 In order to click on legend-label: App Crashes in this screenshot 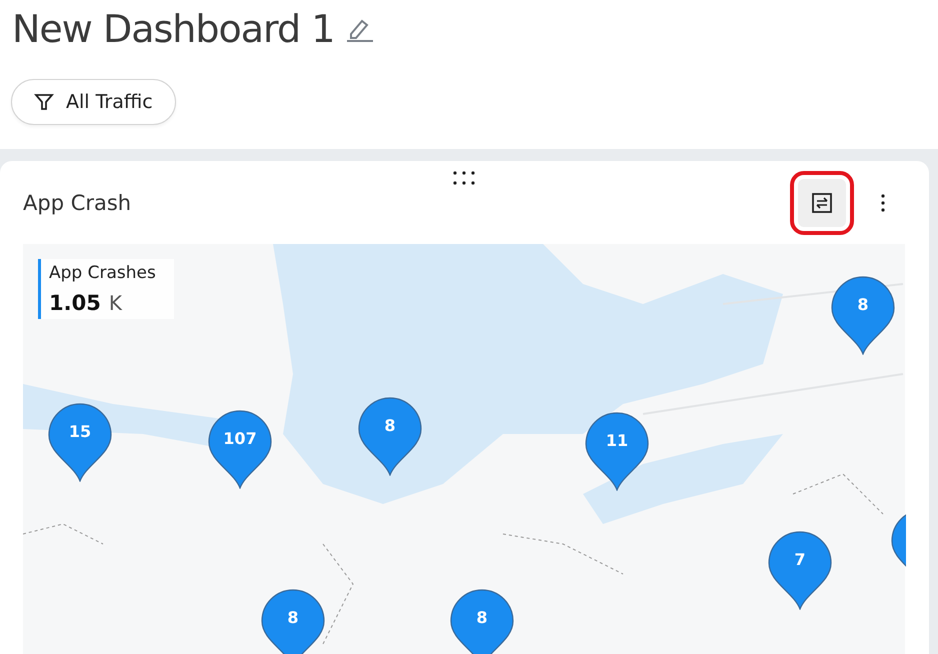, I will do `click(102, 273)`.